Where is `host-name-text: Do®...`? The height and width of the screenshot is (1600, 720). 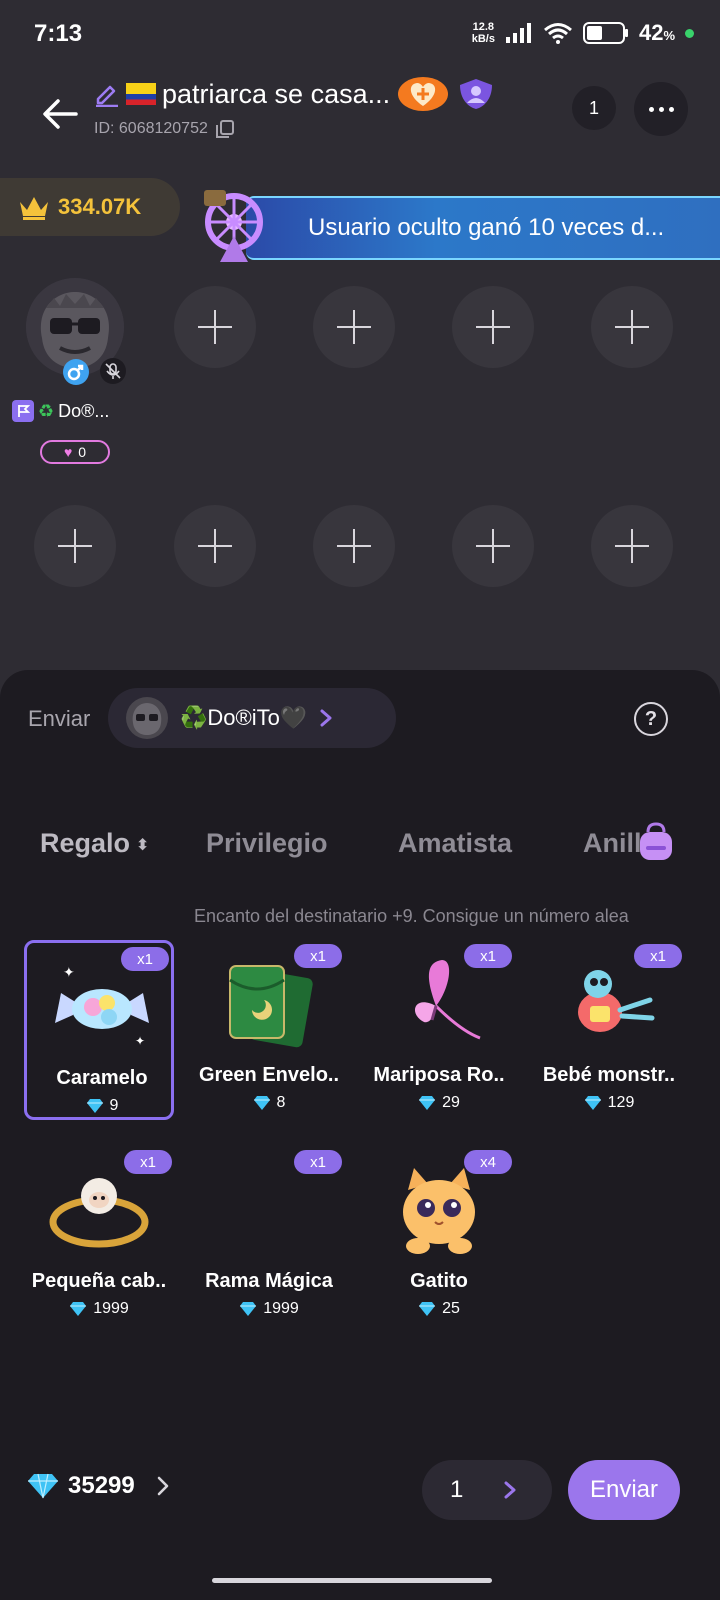 host-name-text: Do®... is located at coordinates (84, 410).